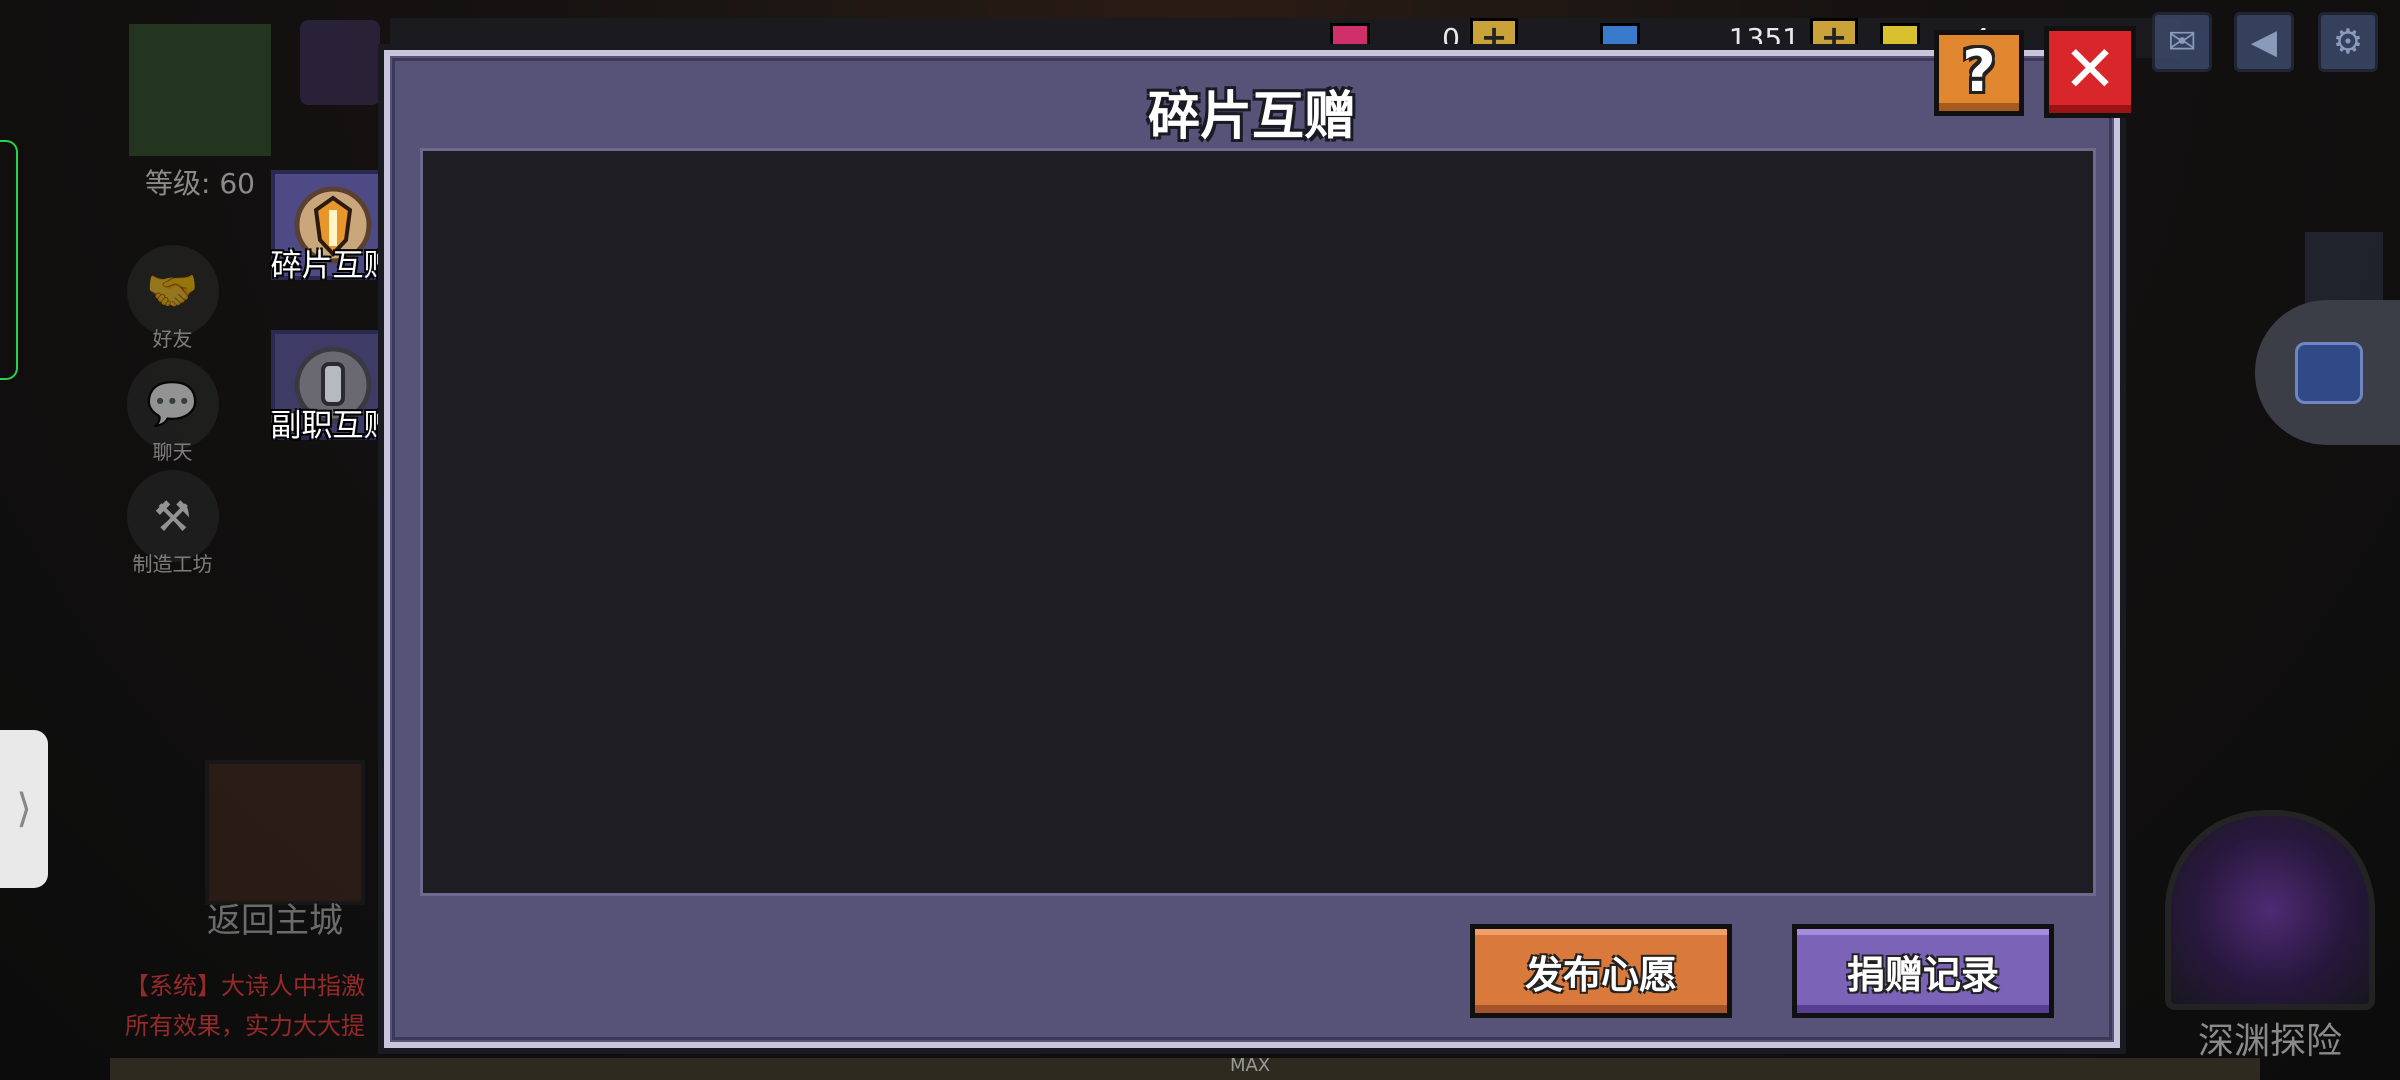 The height and width of the screenshot is (1080, 2400). Describe the element at coordinates (1620, 38) in the screenshot. I see `blue-gem-icon` at that location.